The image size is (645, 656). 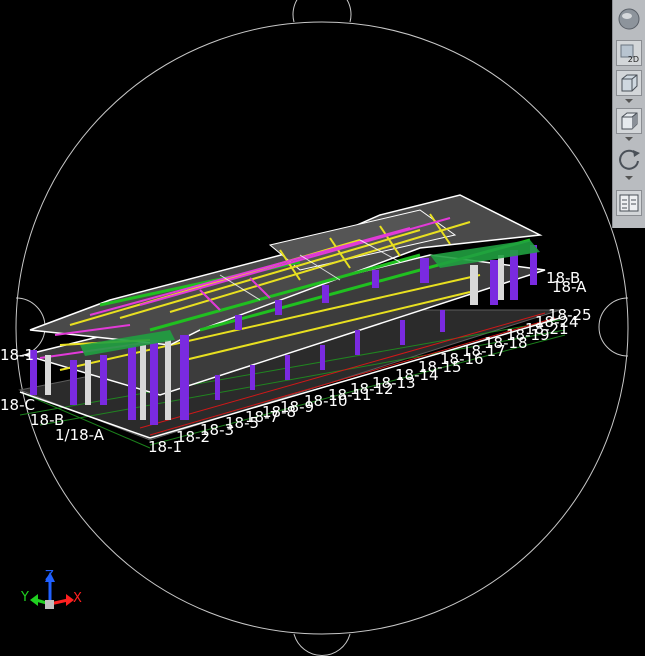 I want to click on 3d-box-view-button, so click(x=629, y=83).